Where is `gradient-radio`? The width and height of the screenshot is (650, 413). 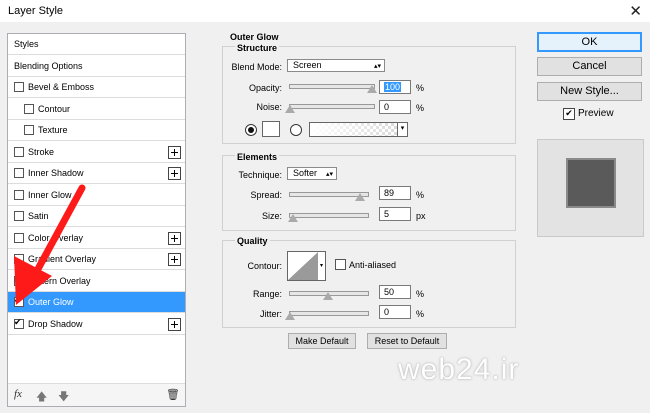
gradient-radio is located at coordinates (296, 130).